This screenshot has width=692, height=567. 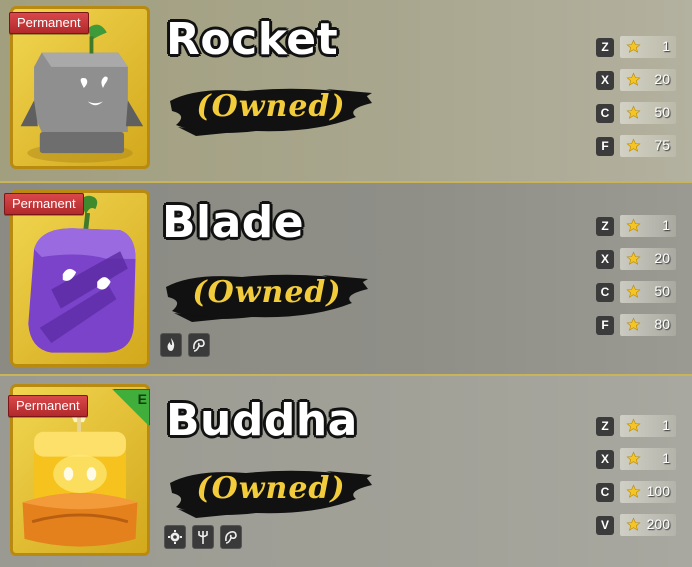 What do you see at coordinates (662, 145) in the screenshot?
I see `move-level: 75` at bounding box center [662, 145].